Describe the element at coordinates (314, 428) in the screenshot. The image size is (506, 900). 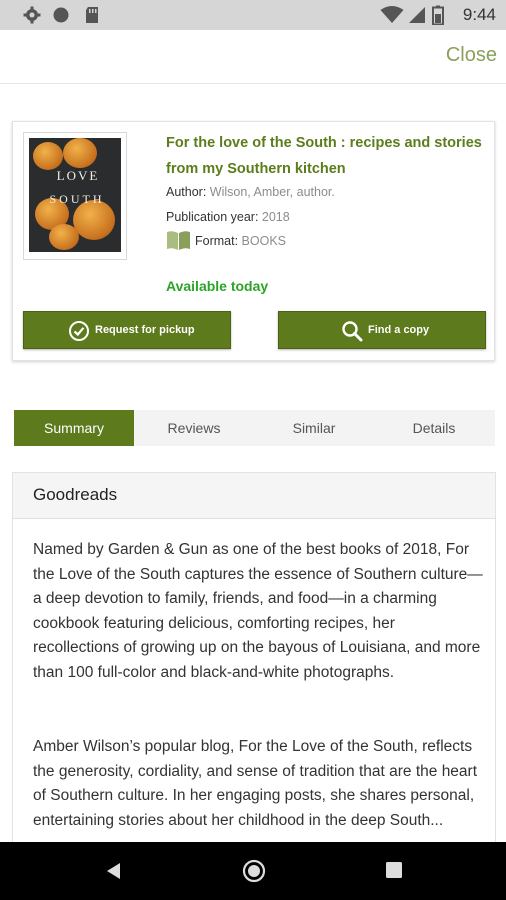
I see `tab-similar: Similar` at that location.